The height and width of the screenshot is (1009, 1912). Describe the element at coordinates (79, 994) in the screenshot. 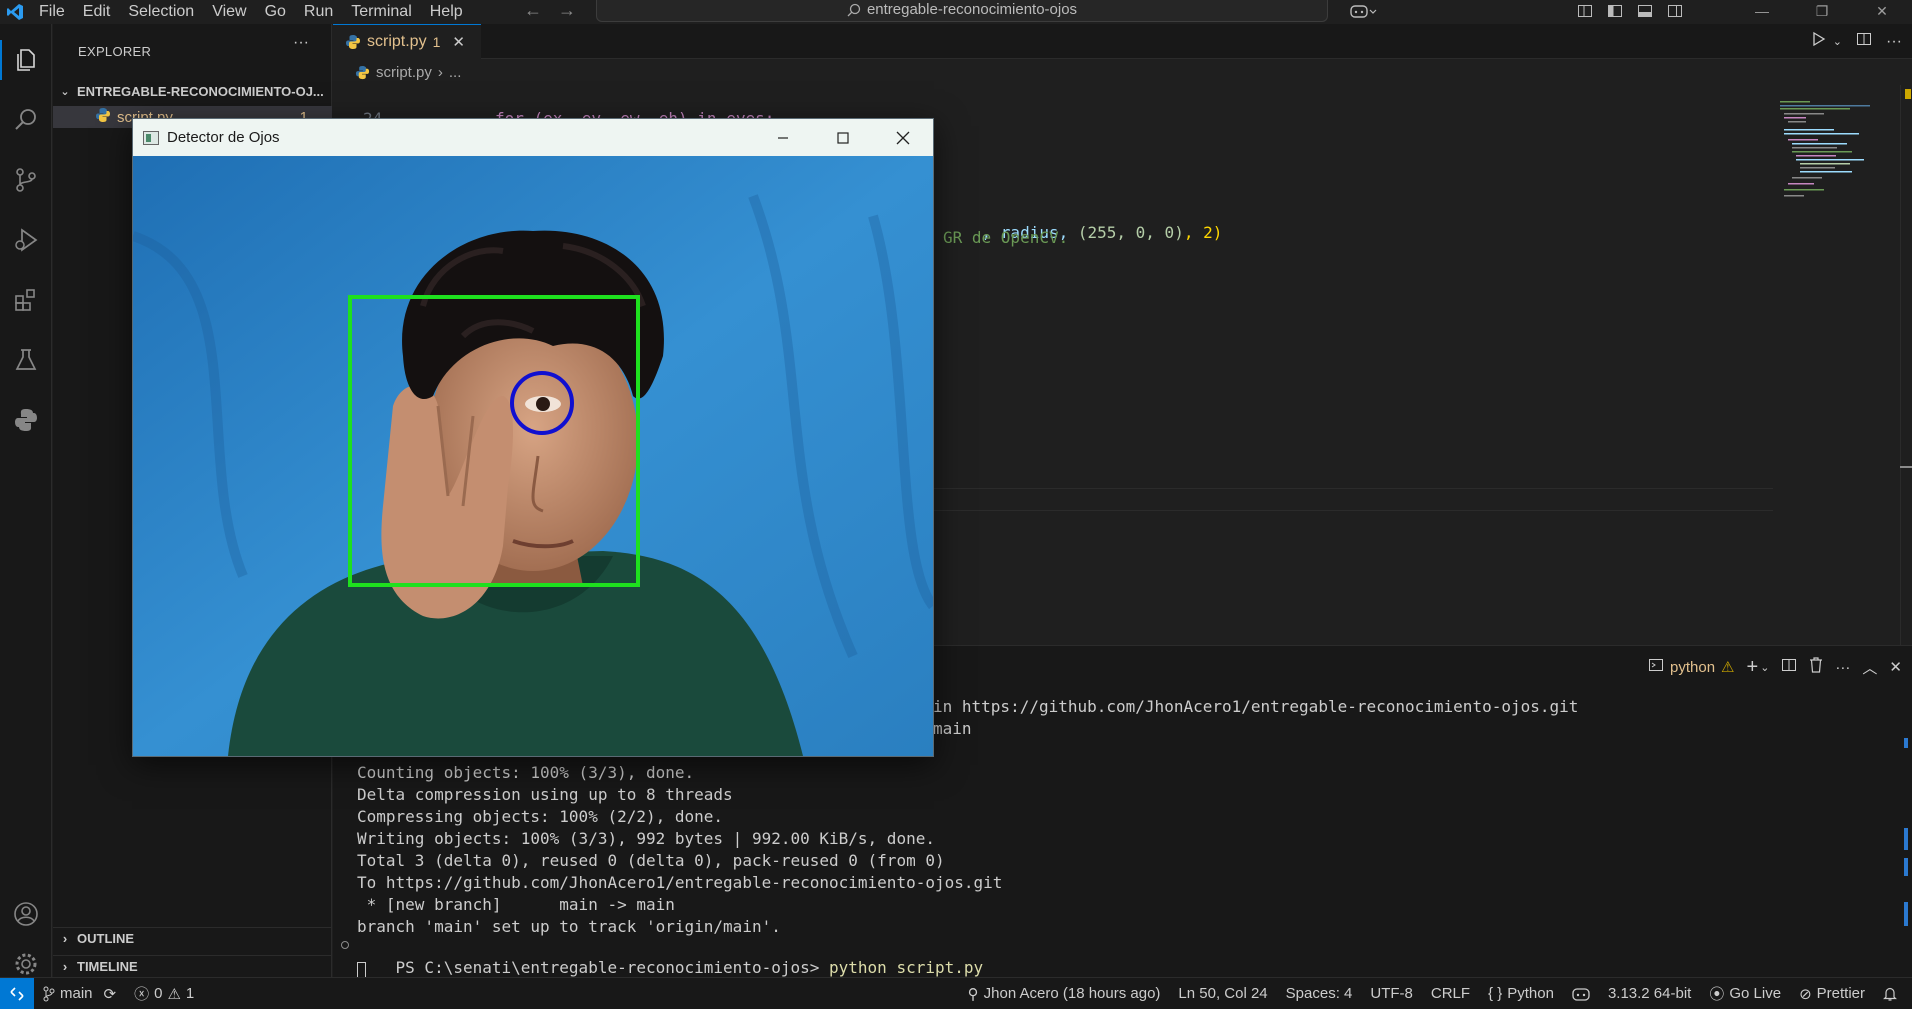

I see `branch-indicator: main ⟳` at that location.